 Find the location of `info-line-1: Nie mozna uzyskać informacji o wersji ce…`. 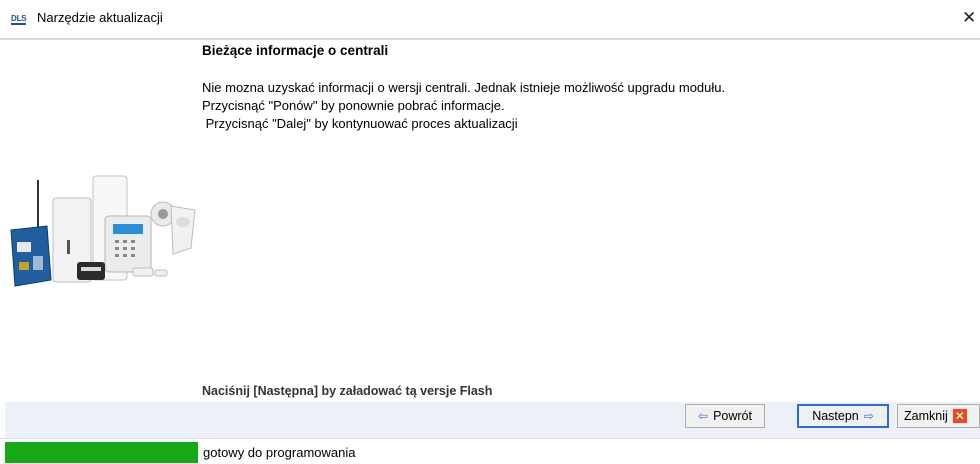

info-line-1: Nie mozna uzyskać informacji o wersji ce… is located at coordinates (464, 87).